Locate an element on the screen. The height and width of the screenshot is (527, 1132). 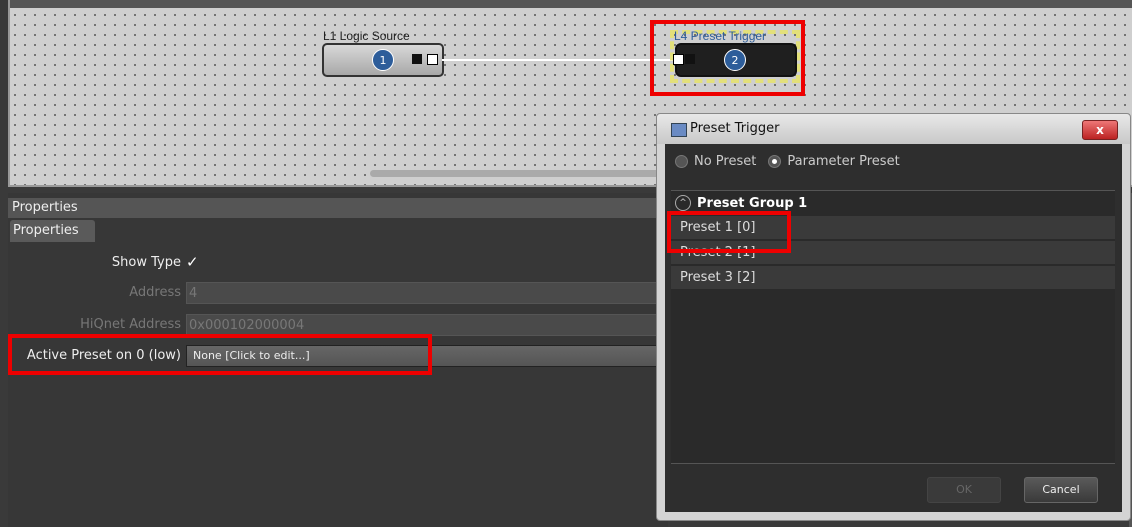
preset-trigger-block: 2 is located at coordinates (735, 60).